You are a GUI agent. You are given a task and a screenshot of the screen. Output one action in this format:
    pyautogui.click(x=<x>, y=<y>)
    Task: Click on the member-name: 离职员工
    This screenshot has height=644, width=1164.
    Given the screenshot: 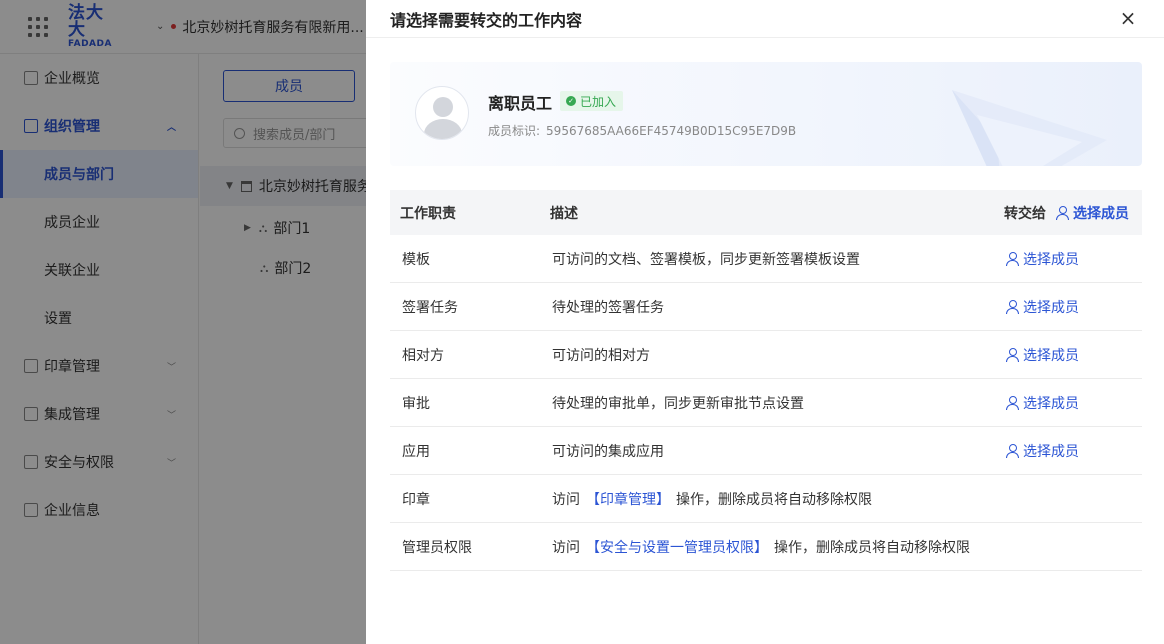 What is the action you would take?
    pyautogui.click(x=520, y=103)
    